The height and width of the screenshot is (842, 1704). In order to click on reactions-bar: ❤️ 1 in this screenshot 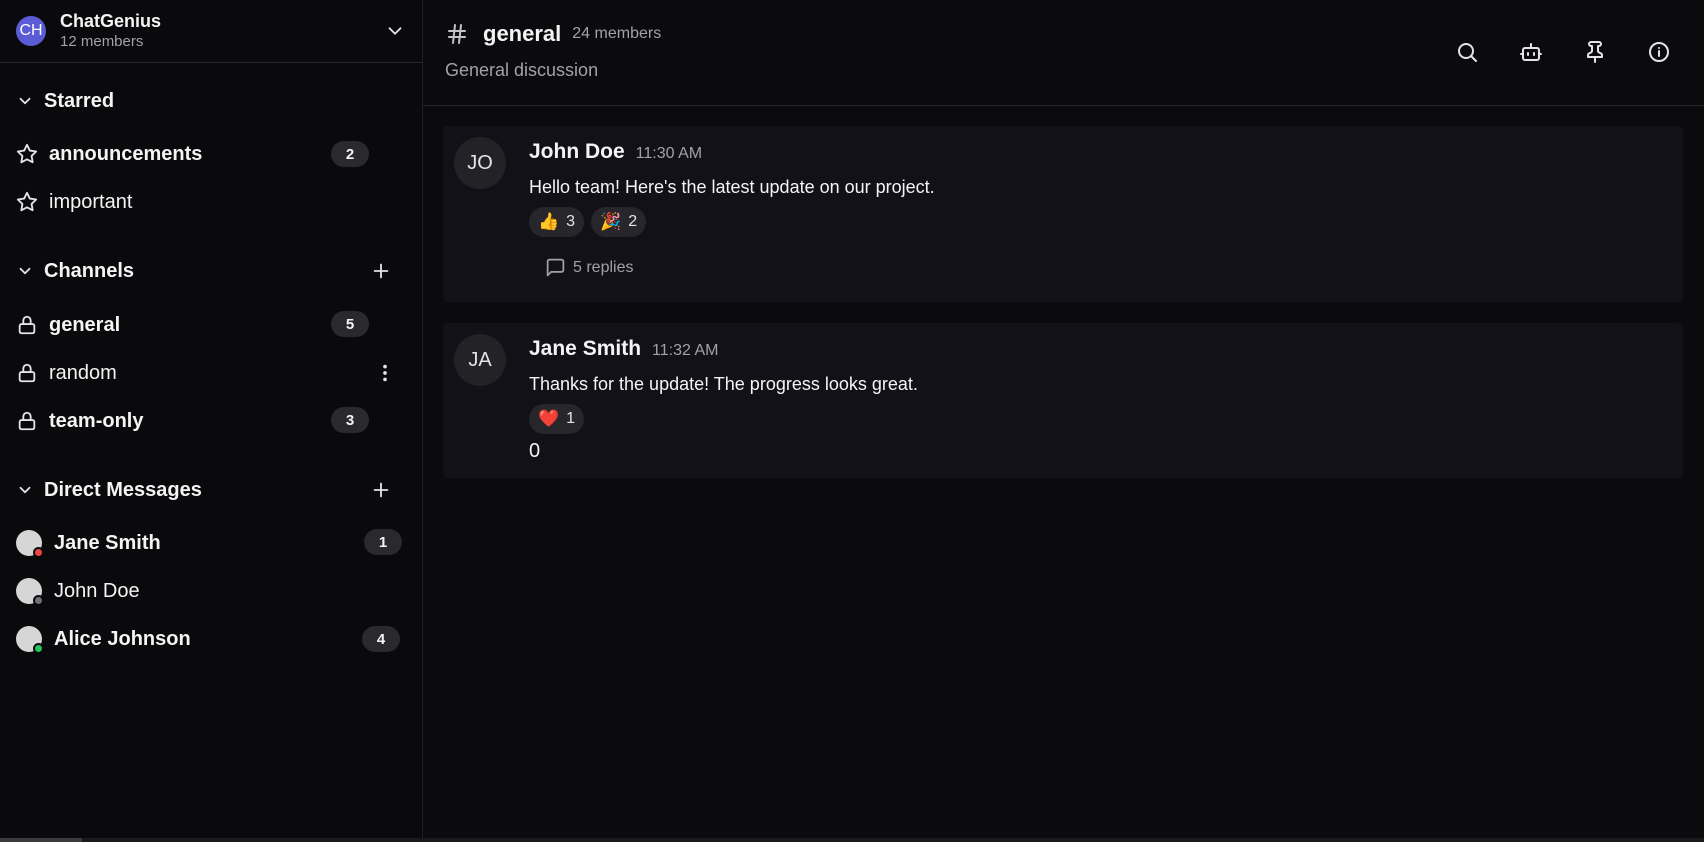, I will do `click(557, 419)`.